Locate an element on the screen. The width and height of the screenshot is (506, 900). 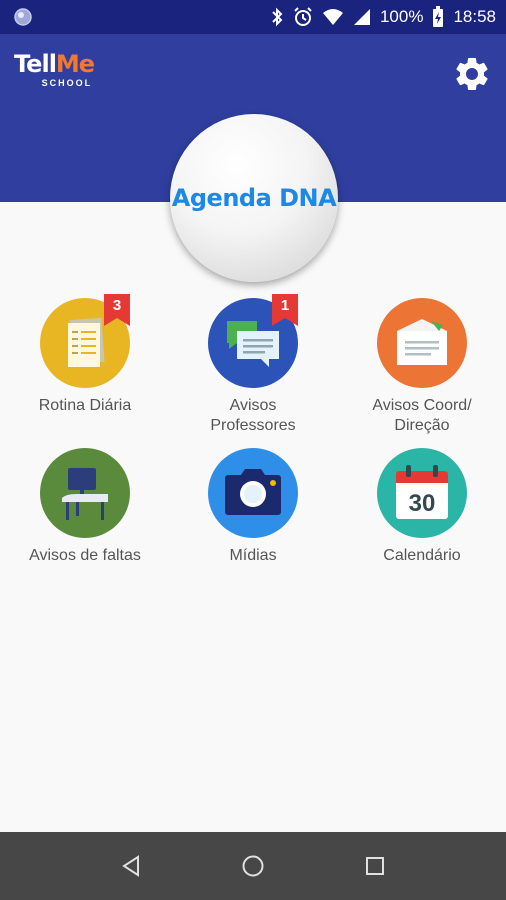
bluetooth-icon is located at coordinates (277, 17).